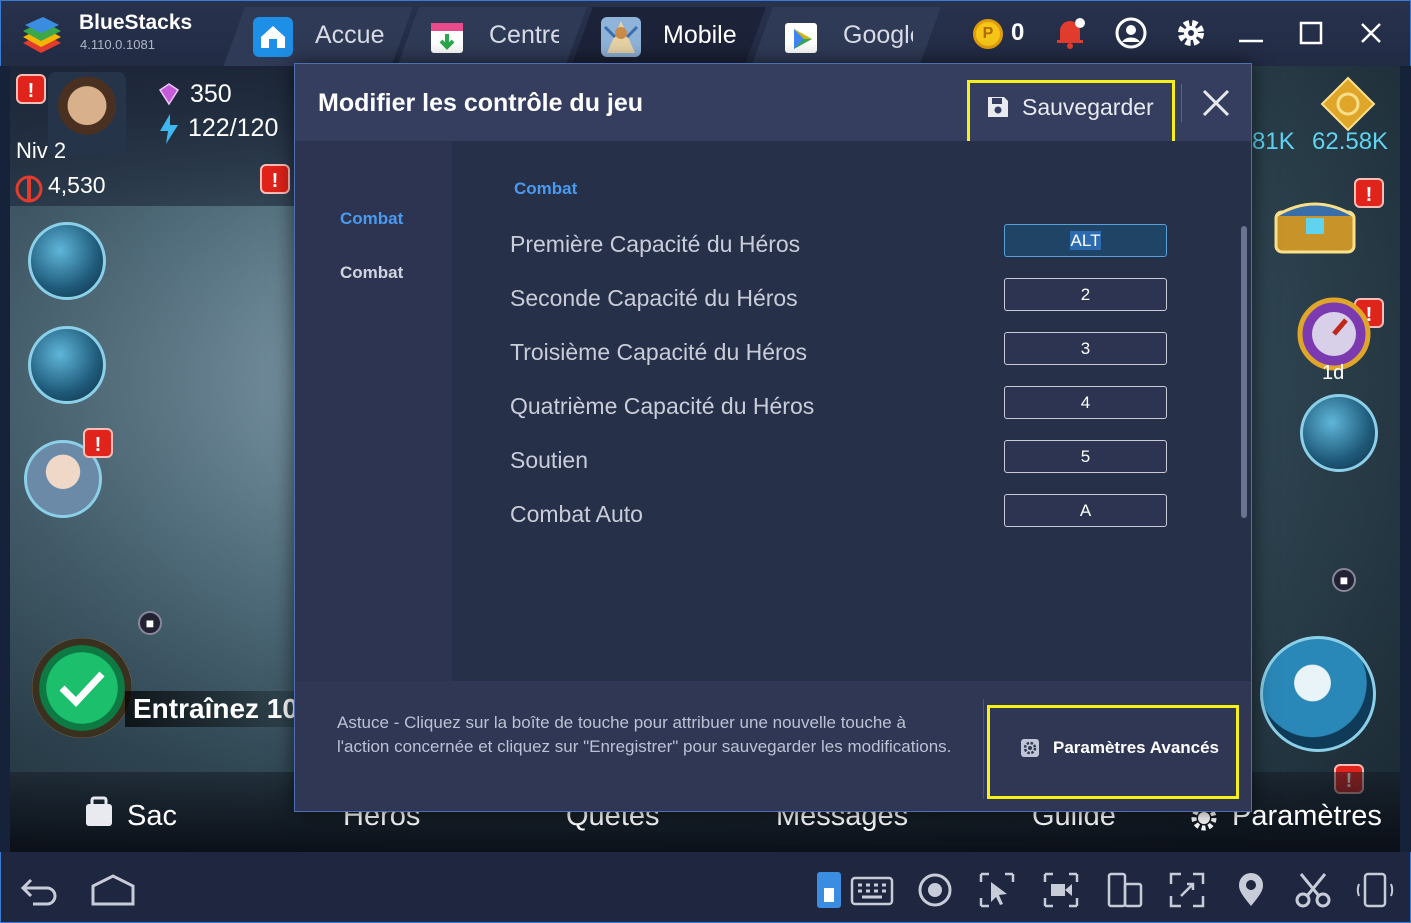 The height and width of the screenshot is (923, 1411). I want to click on key-binding-box: 5, so click(1085, 456).